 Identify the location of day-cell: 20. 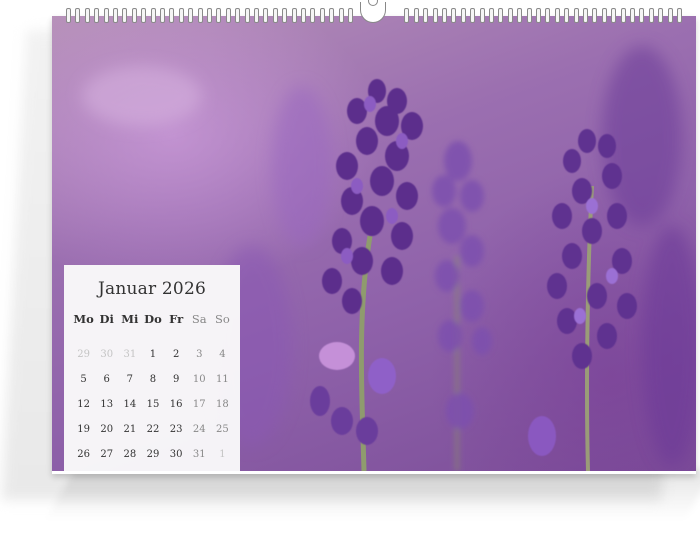
(107, 429).